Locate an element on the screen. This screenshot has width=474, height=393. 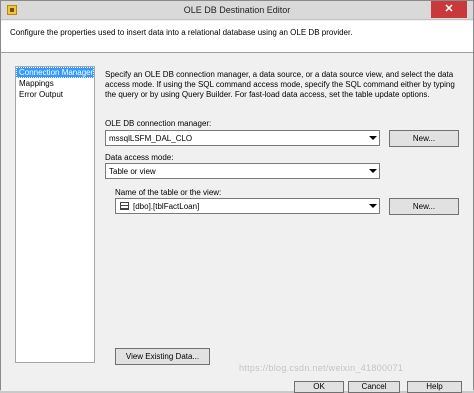
help-button: Help is located at coordinates (434, 387).